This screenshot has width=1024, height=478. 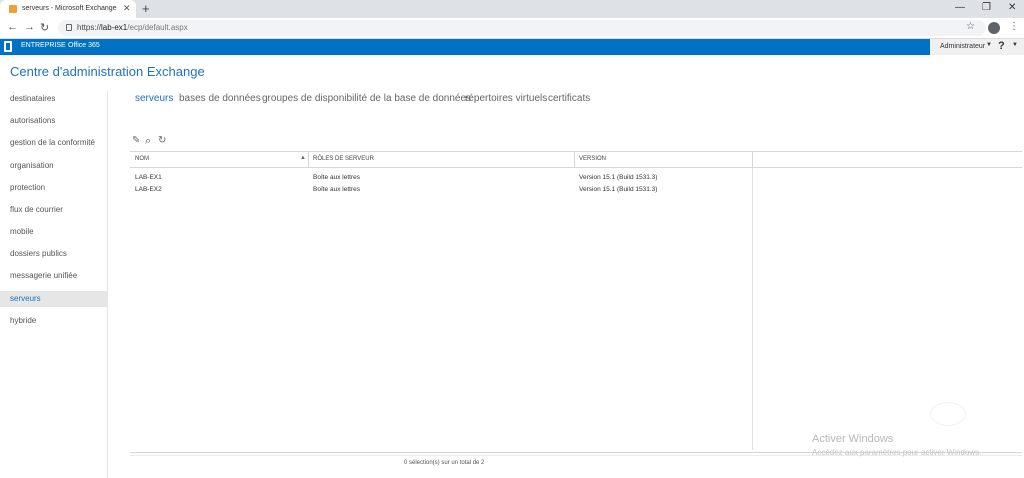 What do you see at coordinates (154, 98) in the screenshot?
I see `tab-serveurs: serveurs` at bounding box center [154, 98].